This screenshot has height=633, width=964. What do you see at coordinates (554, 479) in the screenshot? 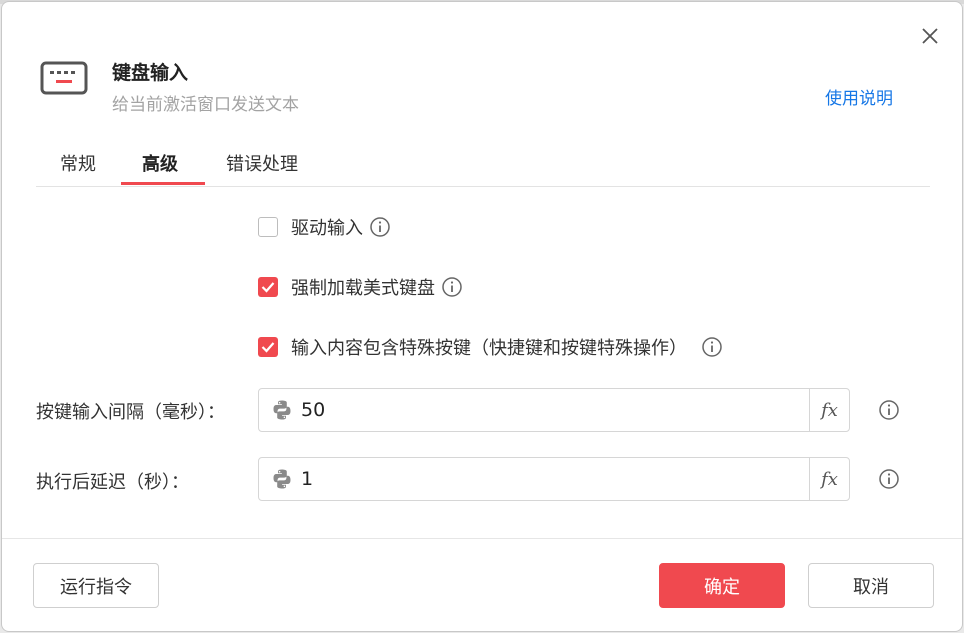
I see `post-delay-input: 1 fx` at bounding box center [554, 479].